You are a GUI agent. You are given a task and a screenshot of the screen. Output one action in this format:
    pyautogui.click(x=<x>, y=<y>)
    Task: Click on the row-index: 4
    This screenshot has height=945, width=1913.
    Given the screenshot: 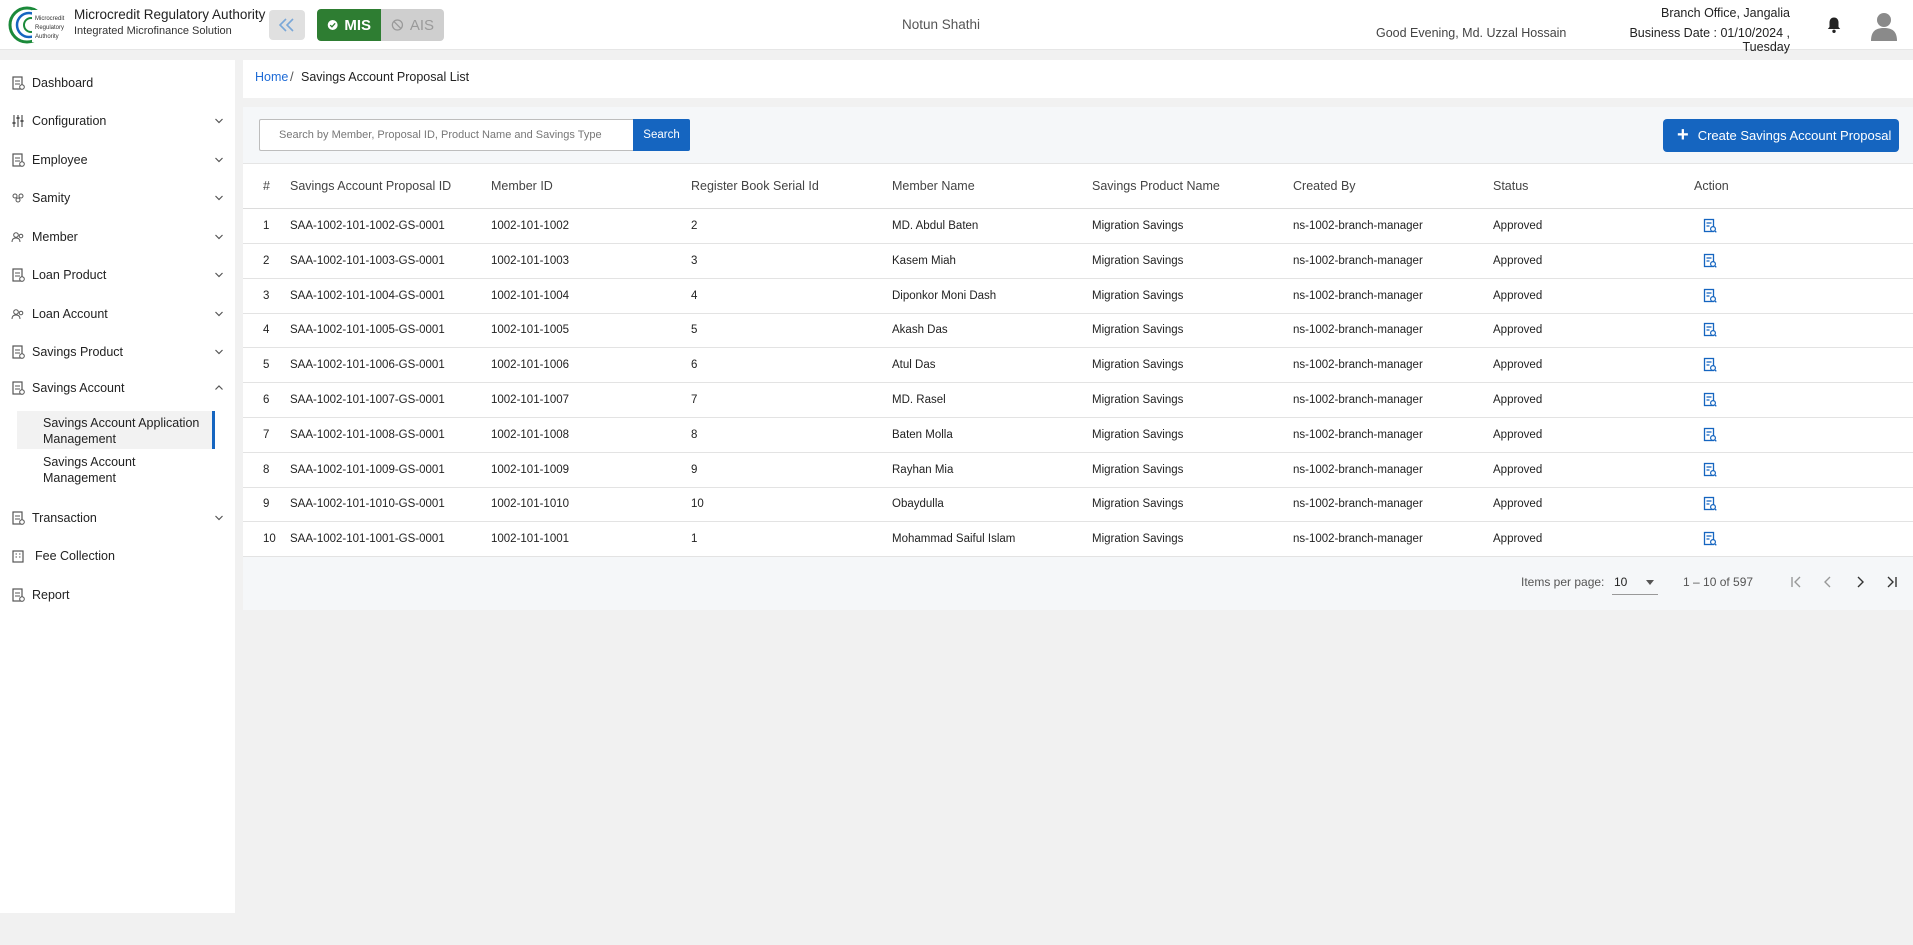 What is the action you would take?
    pyautogui.click(x=266, y=330)
    